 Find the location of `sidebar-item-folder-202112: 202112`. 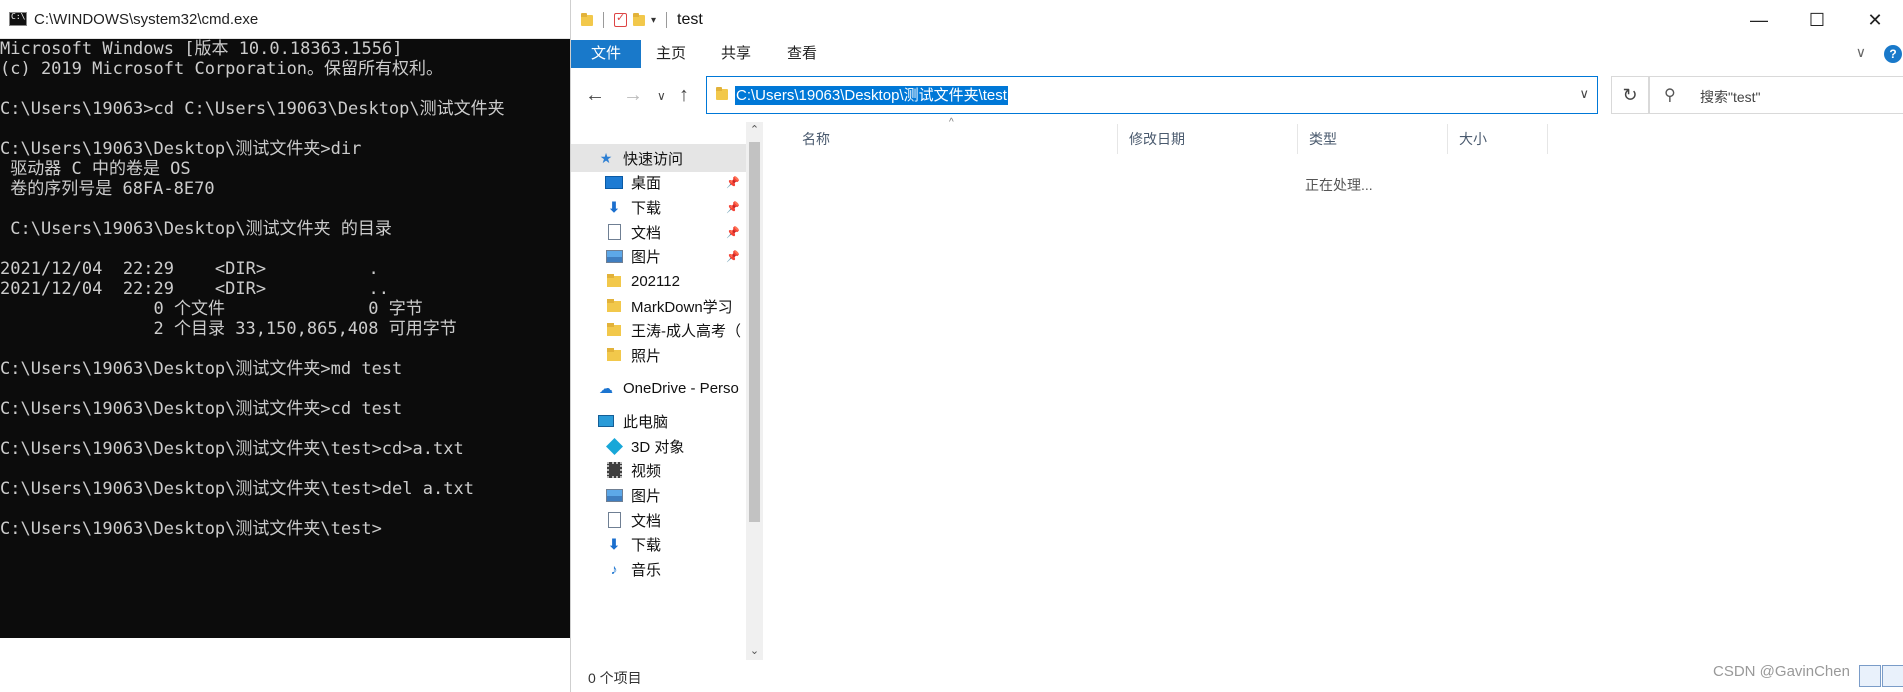

sidebar-item-folder-202112: 202112 is located at coordinates (658, 281).